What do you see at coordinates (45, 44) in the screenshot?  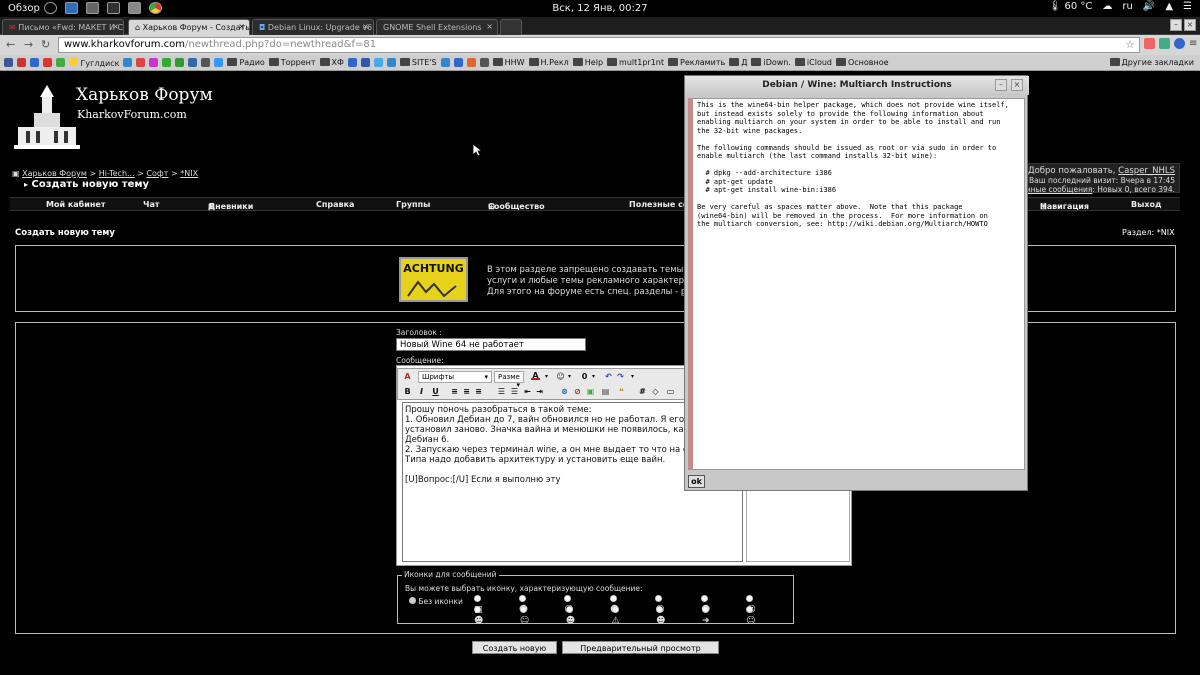 I see `reload-icon: ↻` at bounding box center [45, 44].